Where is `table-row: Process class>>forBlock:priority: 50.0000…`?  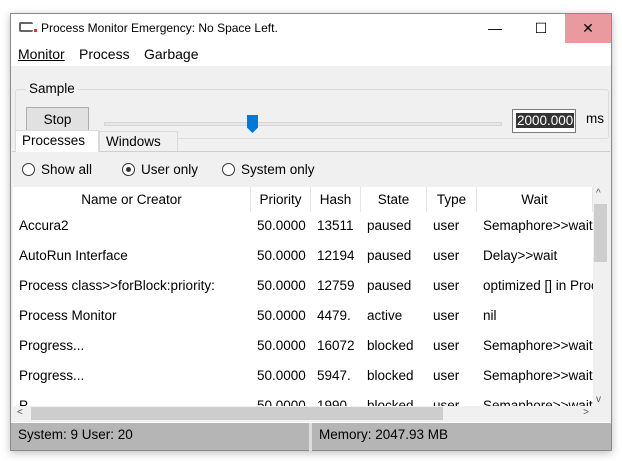 table-row: Process class>>forBlock:priority: 50.0000… is located at coordinates (303, 284).